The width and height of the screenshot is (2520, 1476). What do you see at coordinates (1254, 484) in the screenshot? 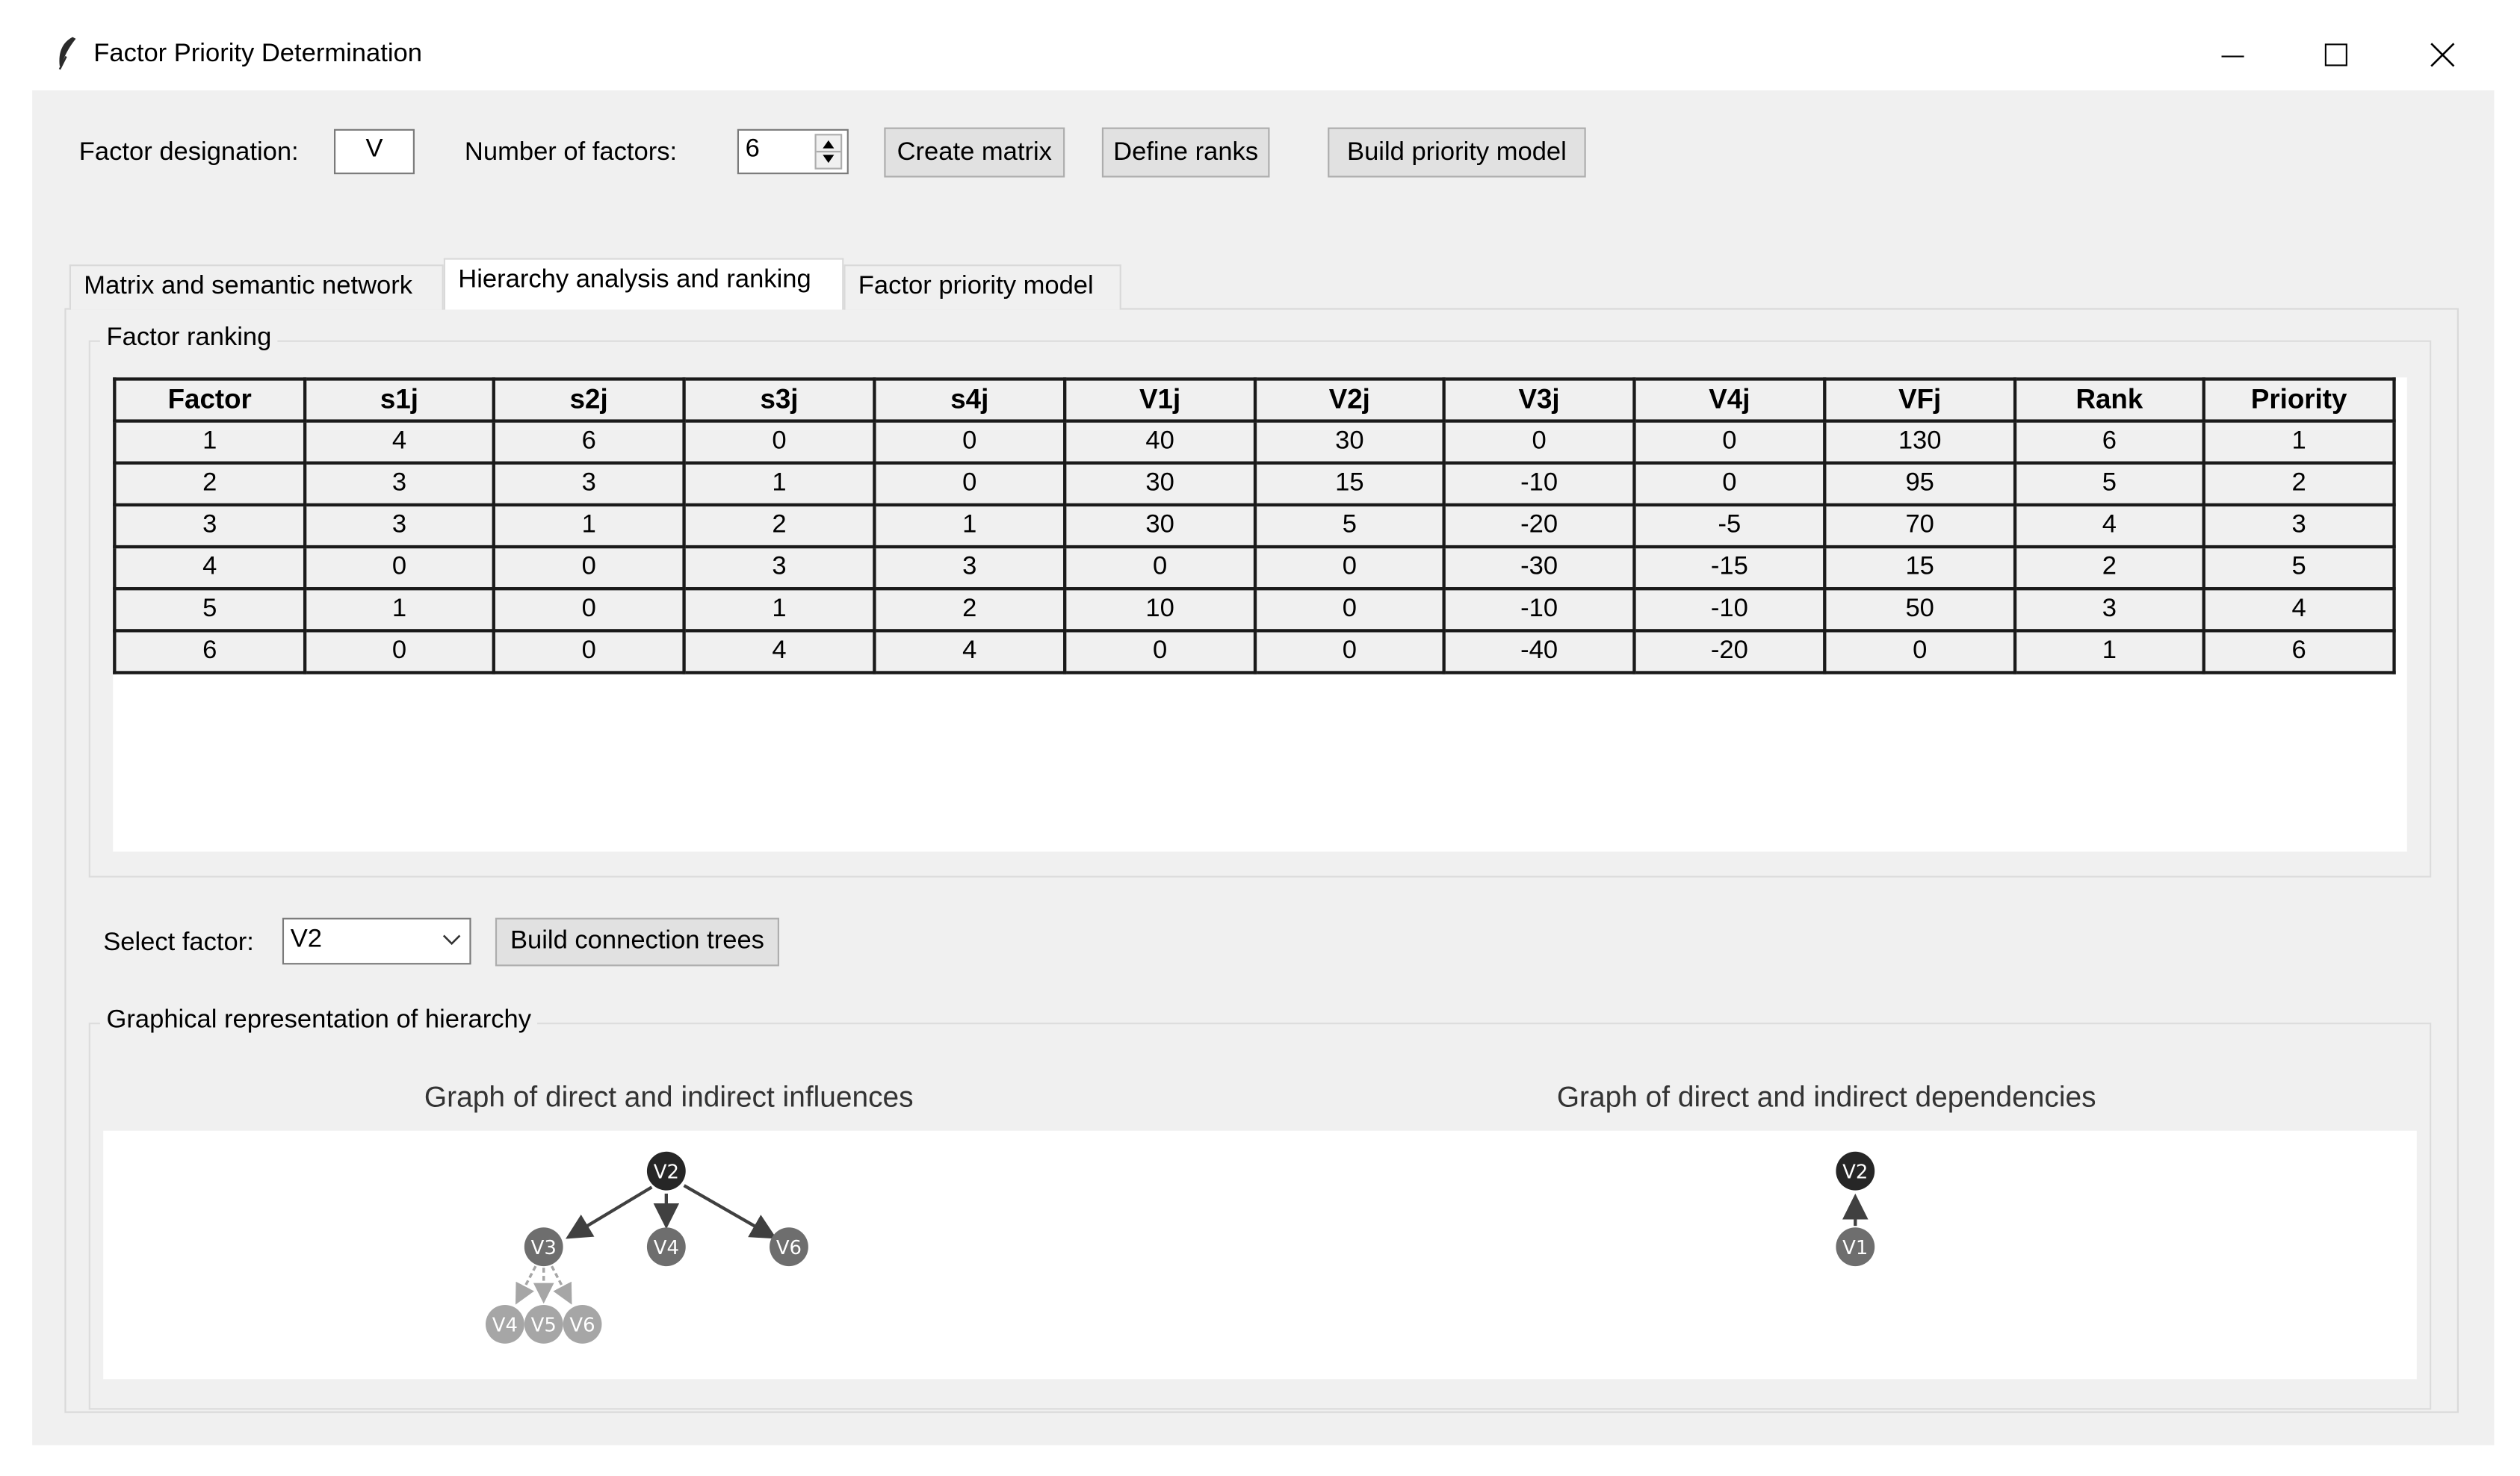
I see `table-row: 2 3 3 1 0 30 15 -10 0 95 5 2` at bounding box center [1254, 484].